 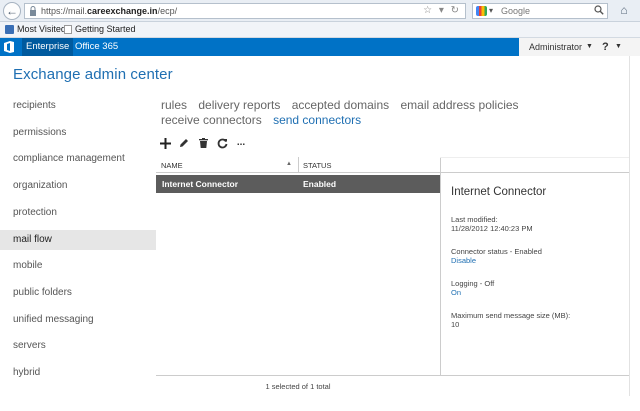 What do you see at coordinates (200, 184) in the screenshot?
I see `connector-name-cell: Internet Connector` at bounding box center [200, 184].